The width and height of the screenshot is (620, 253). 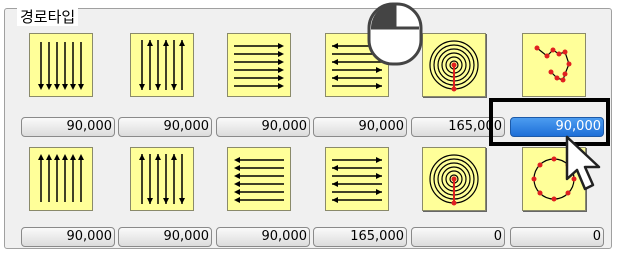 I want to click on tile-random-path, so click(x=554, y=65).